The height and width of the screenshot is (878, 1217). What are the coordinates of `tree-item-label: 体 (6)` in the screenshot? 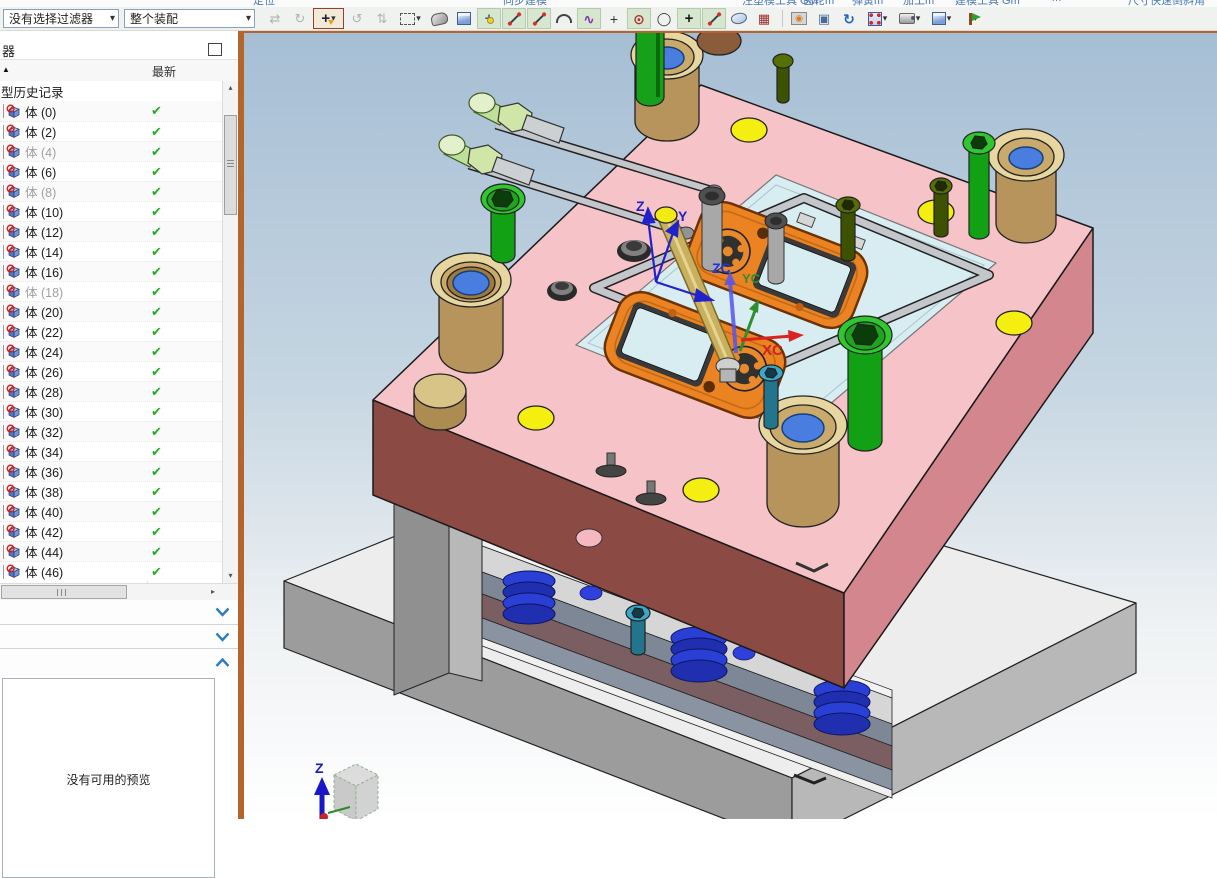 It's located at (41, 173).